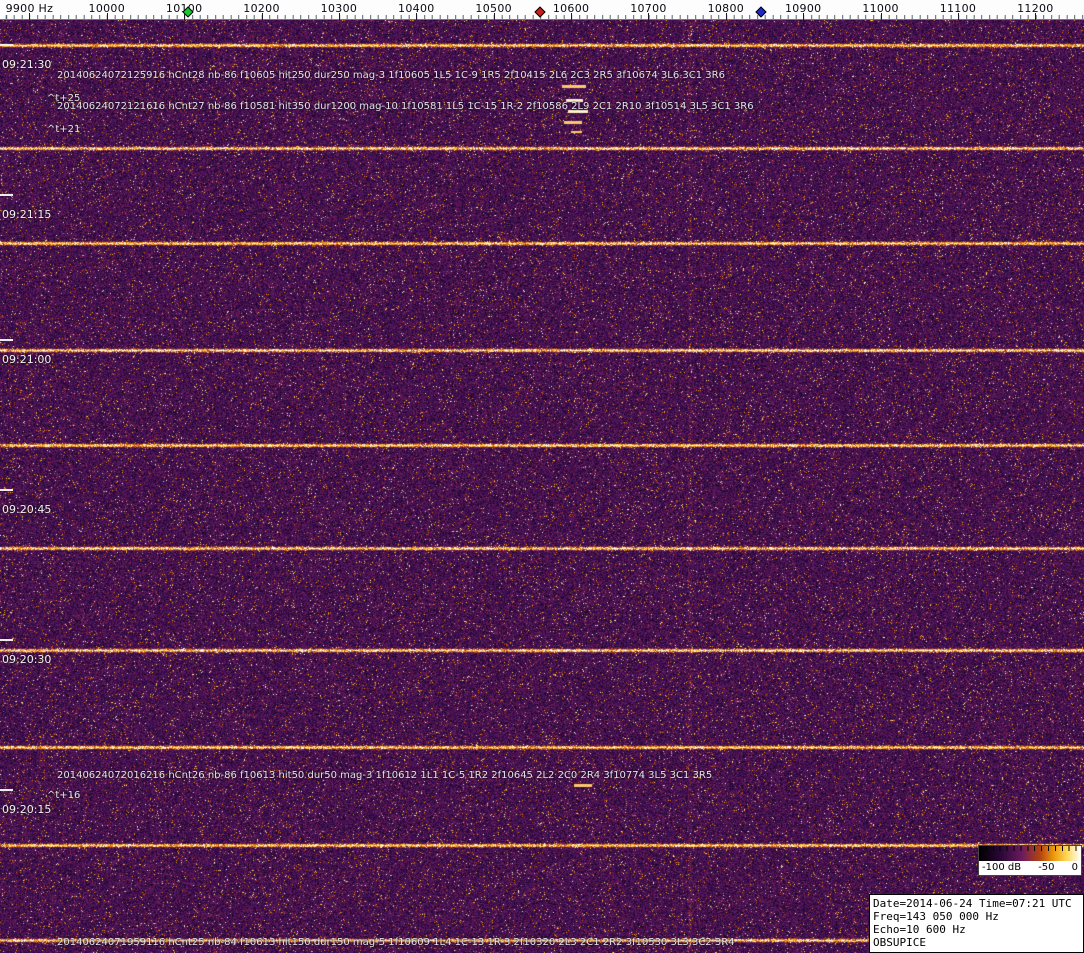  Describe the element at coordinates (1030, 848) in the screenshot. I see `colorbar-ticks` at that location.